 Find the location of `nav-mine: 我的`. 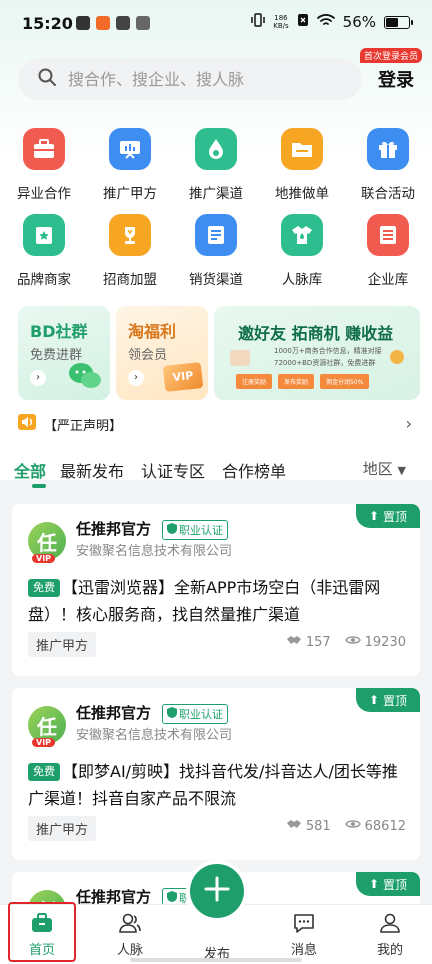

nav-mine: 我的 is located at coordinates (390, 935).